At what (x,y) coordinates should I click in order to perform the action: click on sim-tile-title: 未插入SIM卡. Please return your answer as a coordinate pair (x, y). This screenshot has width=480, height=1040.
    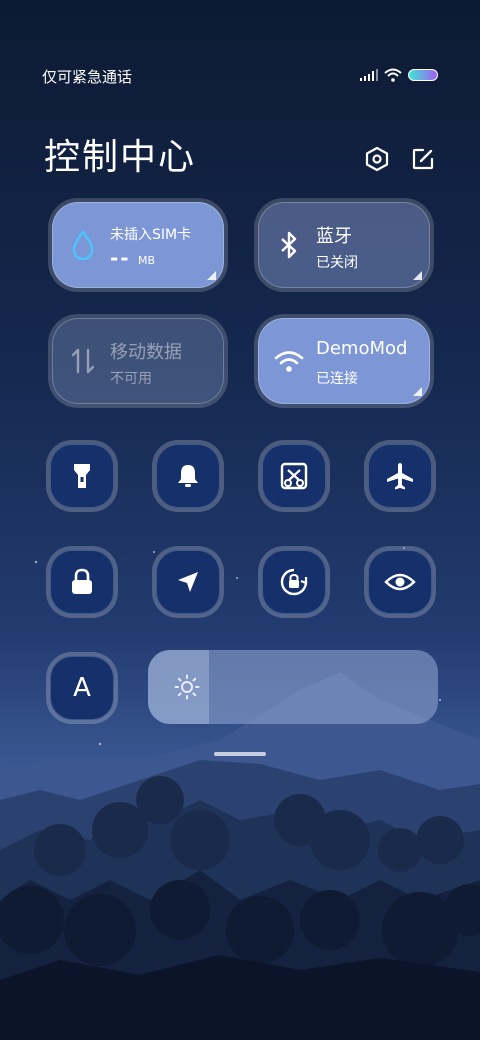
    Looking at the image, I should click on (151, 235).